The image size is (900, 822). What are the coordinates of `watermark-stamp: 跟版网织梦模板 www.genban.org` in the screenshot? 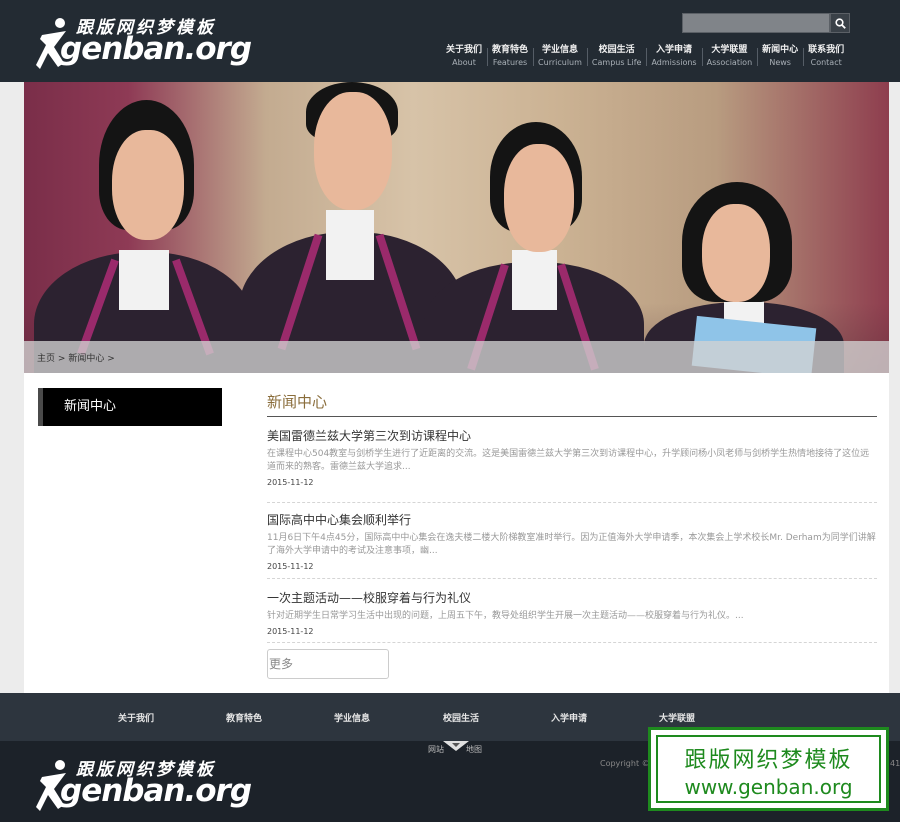 It's located at (768, 769).